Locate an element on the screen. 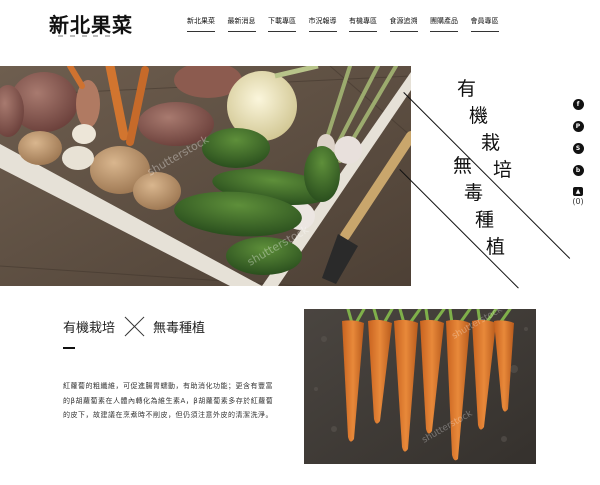 The height and width of the screenshot is (485, 600). social-links: f P S b ▲ (0) is located at coordinates (578, 152).